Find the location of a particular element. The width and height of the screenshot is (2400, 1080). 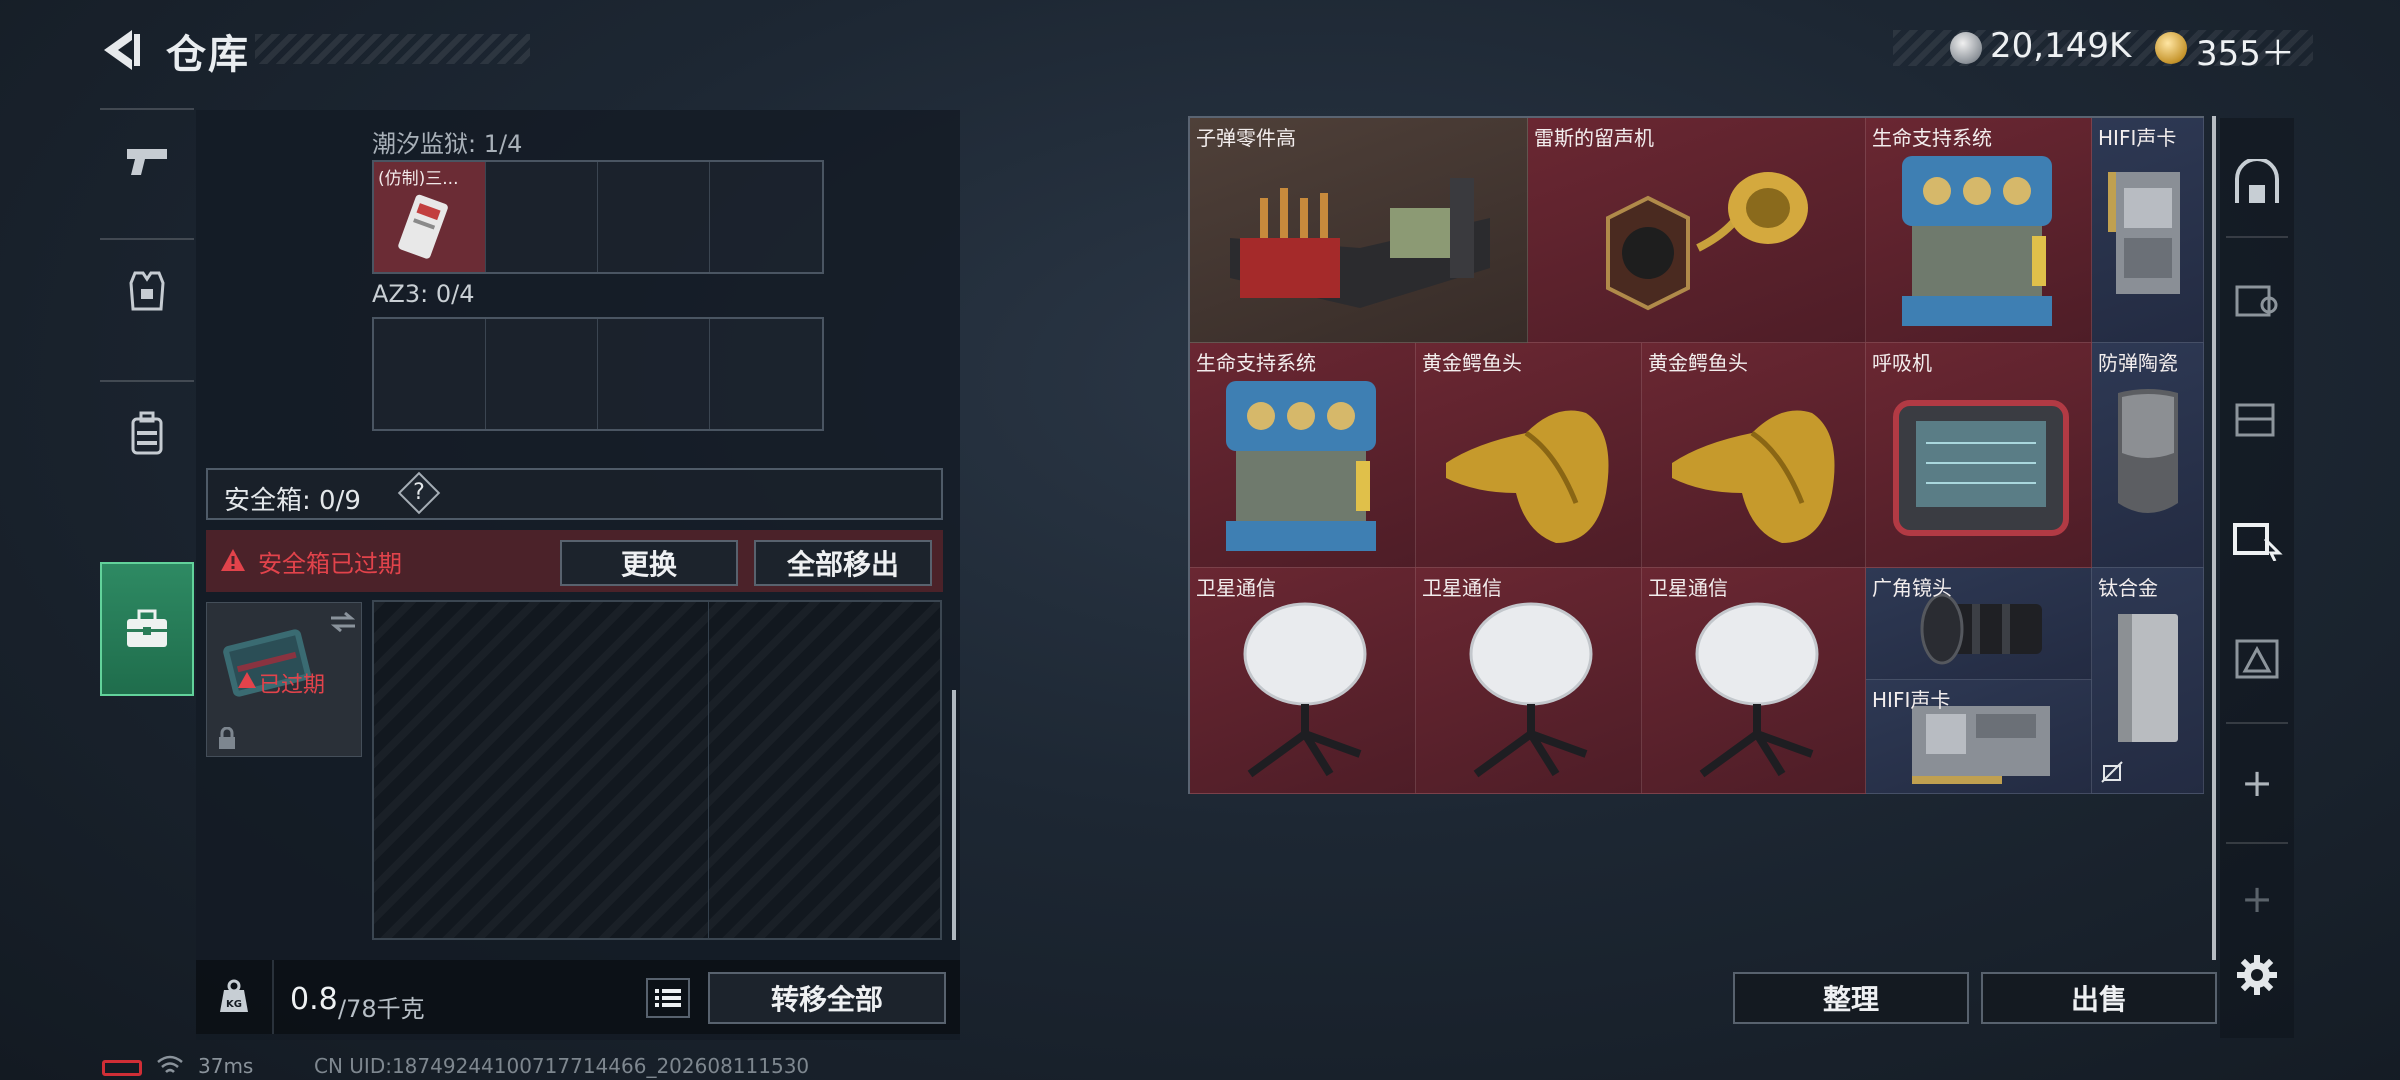

list-view-button is located at coordinates (668, 998).